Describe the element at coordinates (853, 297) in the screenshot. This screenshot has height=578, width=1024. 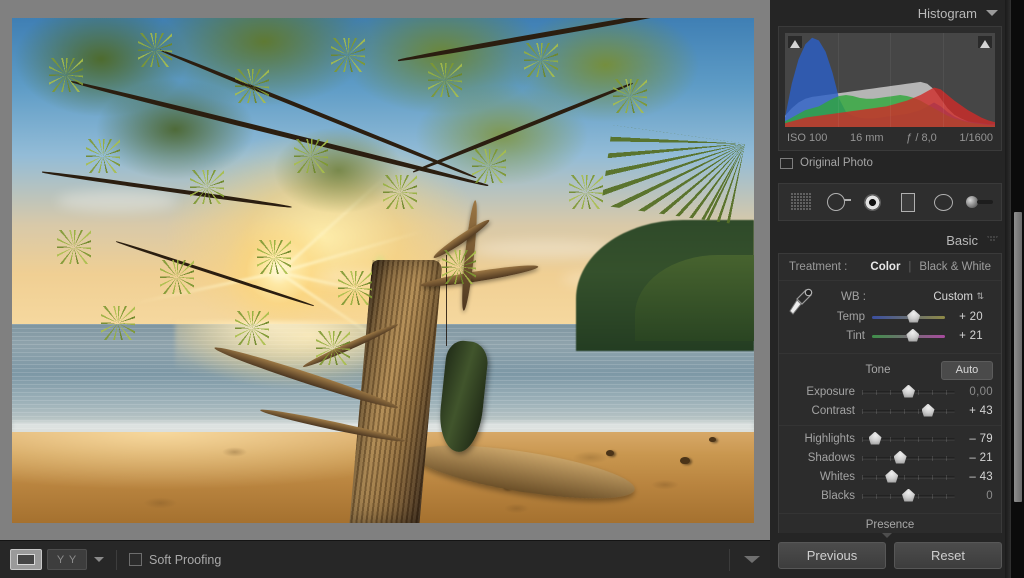
I see `wb-label: WB :` at that location.